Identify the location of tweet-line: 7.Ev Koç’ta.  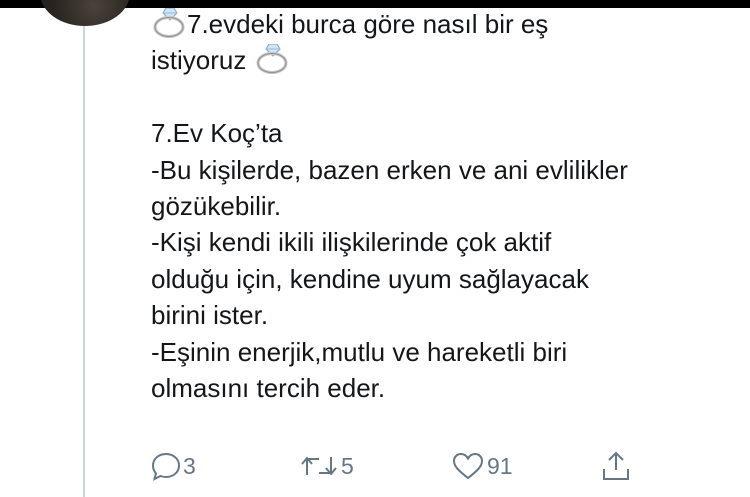
(217, 133).